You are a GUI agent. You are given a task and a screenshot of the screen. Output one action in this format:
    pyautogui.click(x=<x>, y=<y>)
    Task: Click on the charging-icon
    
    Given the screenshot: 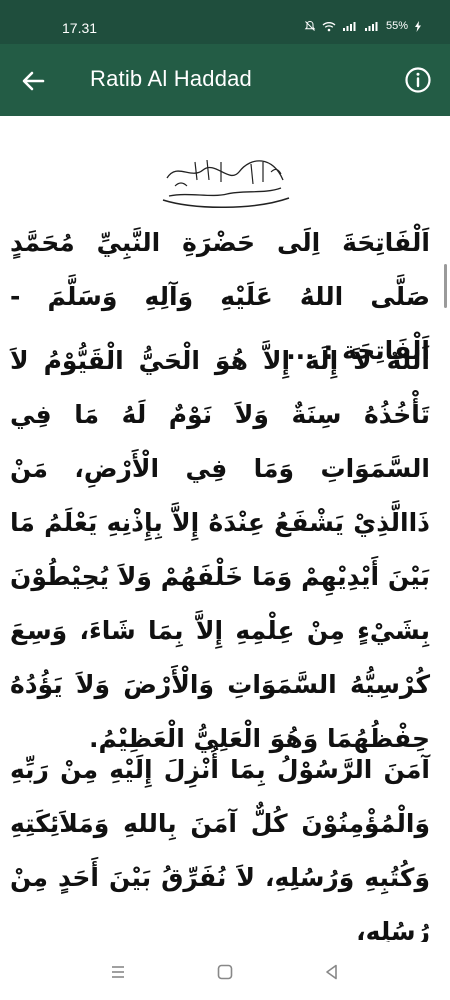 What is the action you would take?
    pyautogui.click(x=418, y=26)
    